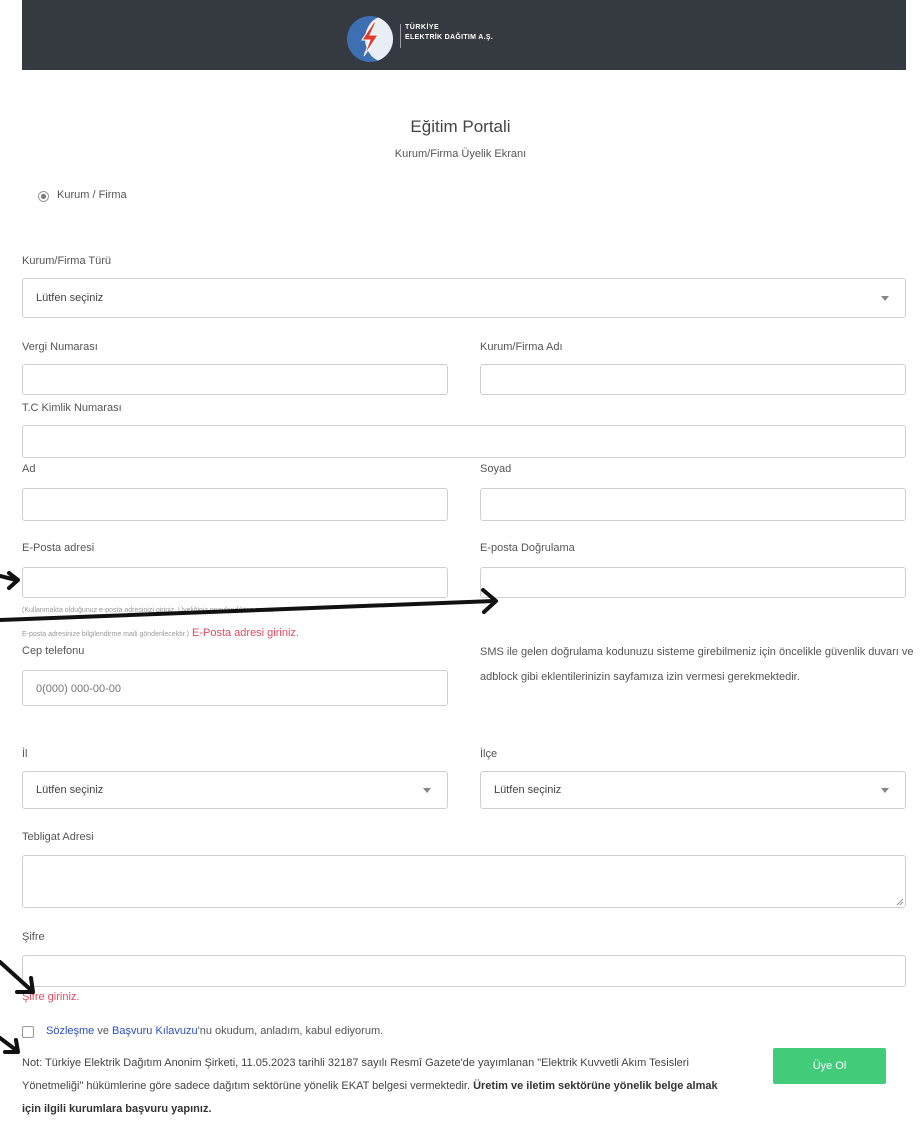 This screenshot has width=921, height=1121. I want to click on membership-type-radio, so click(43, 196).